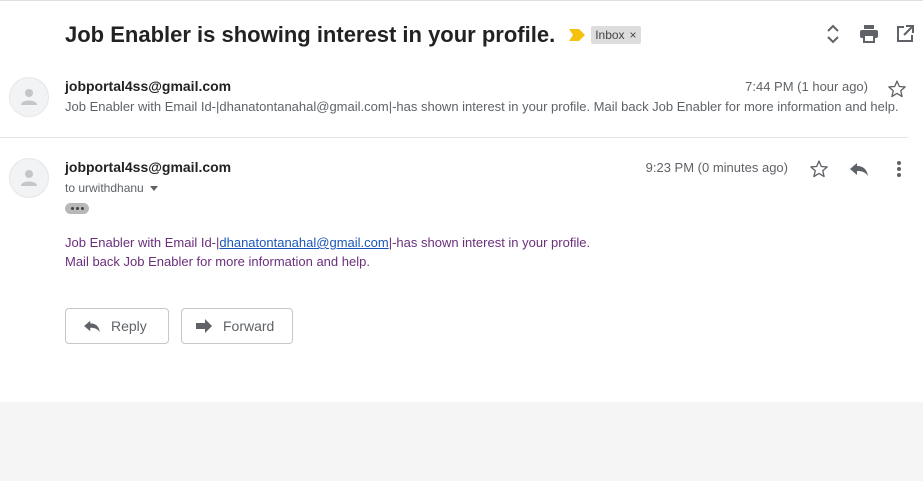 This screenshot has width=923, height=481. I want to click on reply-button: Reply, so click(117, 326).